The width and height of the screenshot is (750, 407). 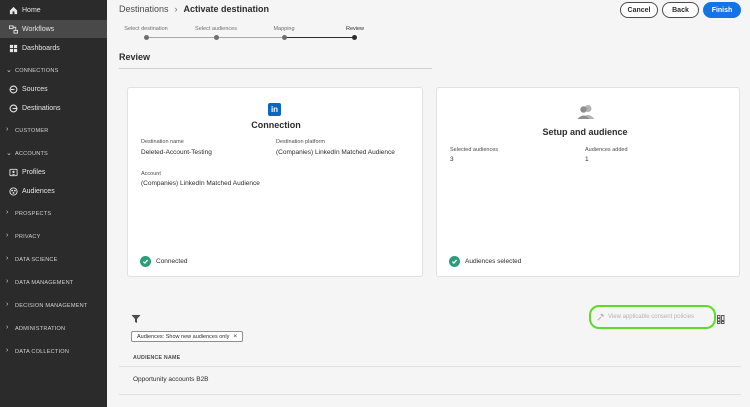 I want to click on connection-status: Connected, so click(x=163, y=261).